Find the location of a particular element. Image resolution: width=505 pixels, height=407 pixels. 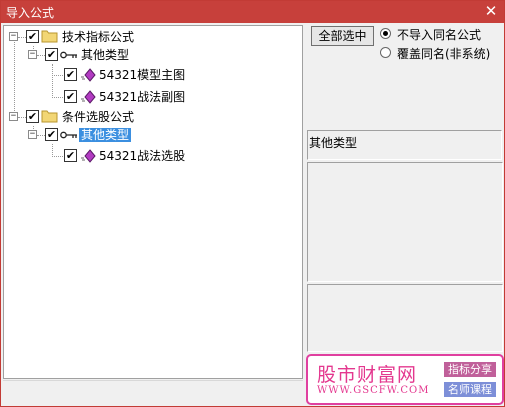

tree-node-condition-screening: − ✔ 条件选股公式 is located at coordinates (84, 117).